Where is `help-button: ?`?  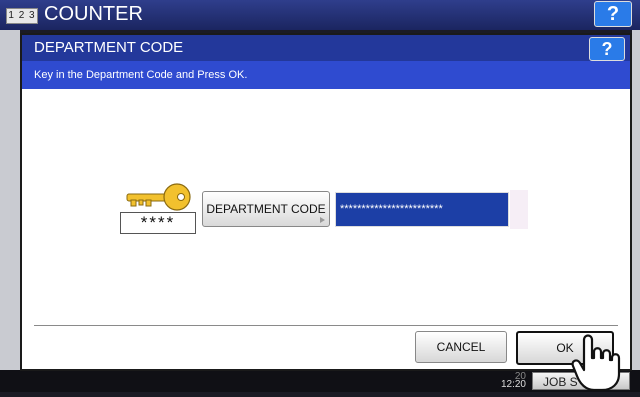
help-button: ? is located at coordinates (607, 49).